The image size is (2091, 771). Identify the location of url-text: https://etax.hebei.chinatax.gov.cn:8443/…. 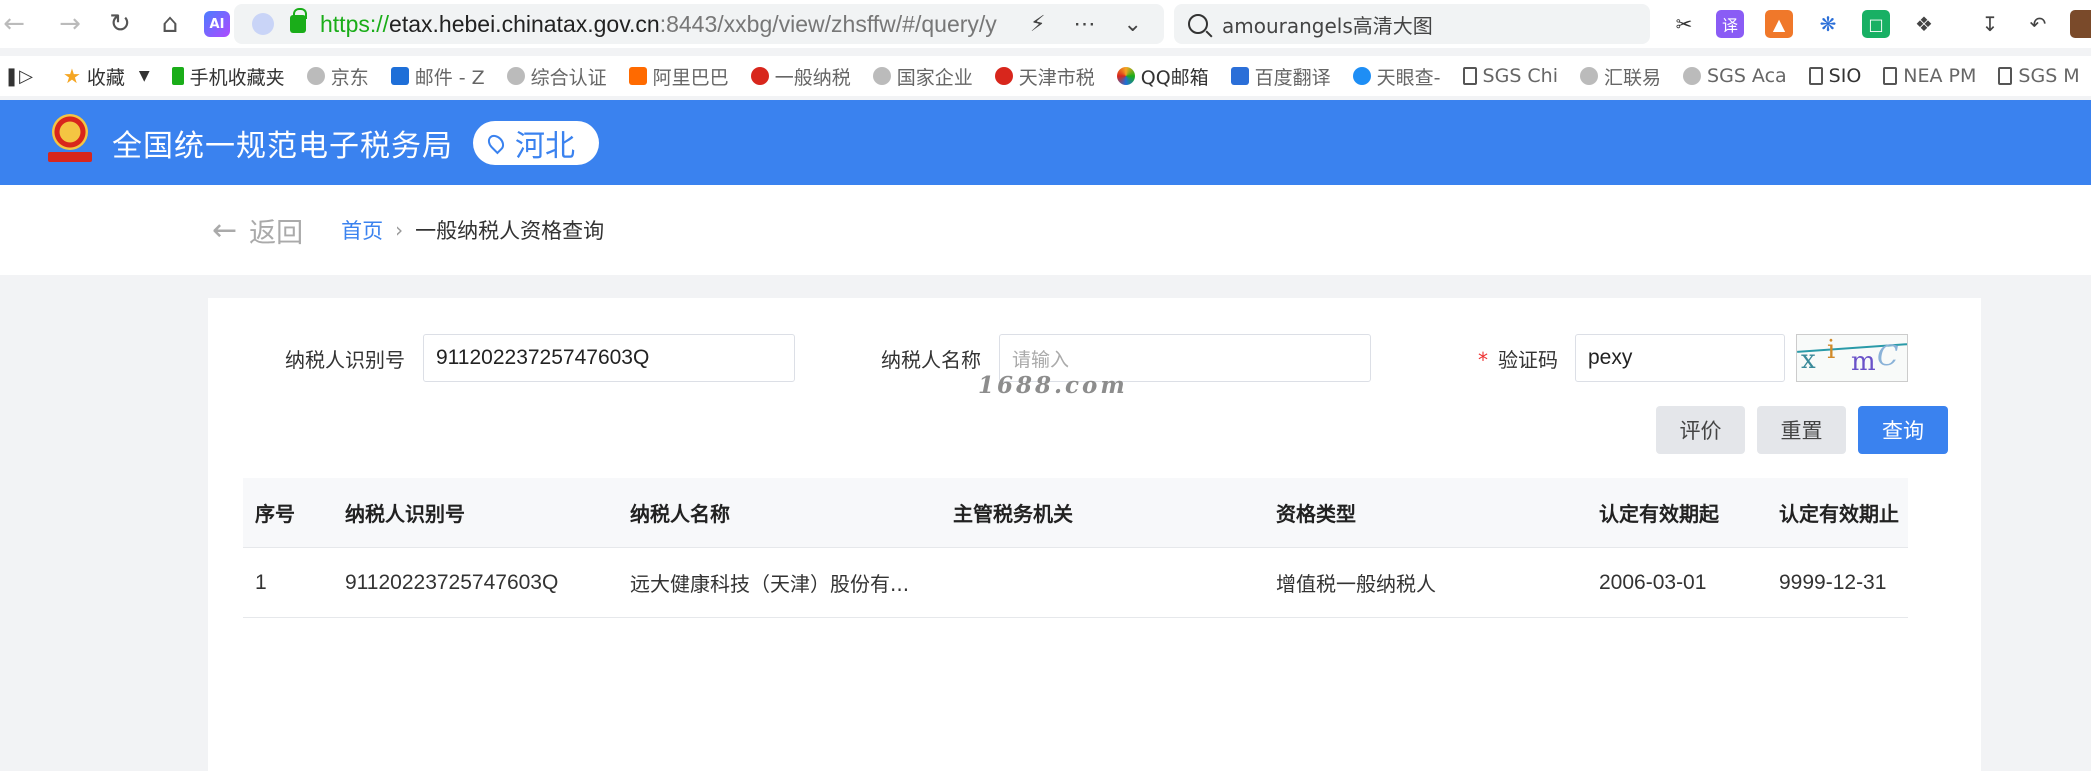
(665, 24).